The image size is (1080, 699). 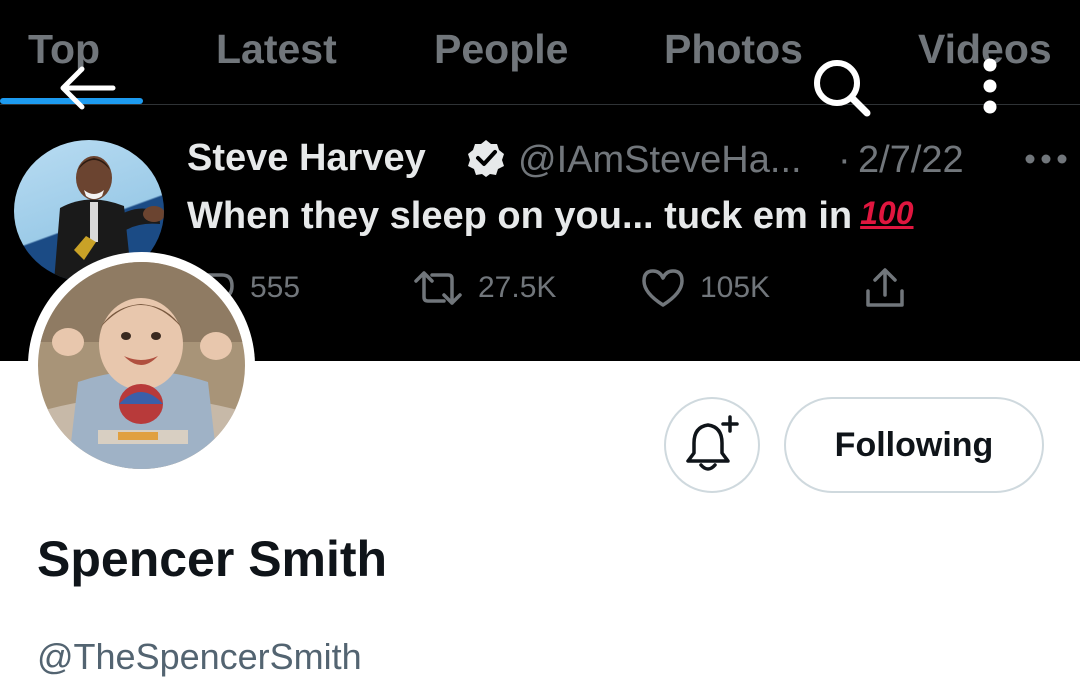 What do you see at coordinates (887, 213) in the screenshot?
I see `hundred-points-emoji: 100` at bounding box center [887, 213].